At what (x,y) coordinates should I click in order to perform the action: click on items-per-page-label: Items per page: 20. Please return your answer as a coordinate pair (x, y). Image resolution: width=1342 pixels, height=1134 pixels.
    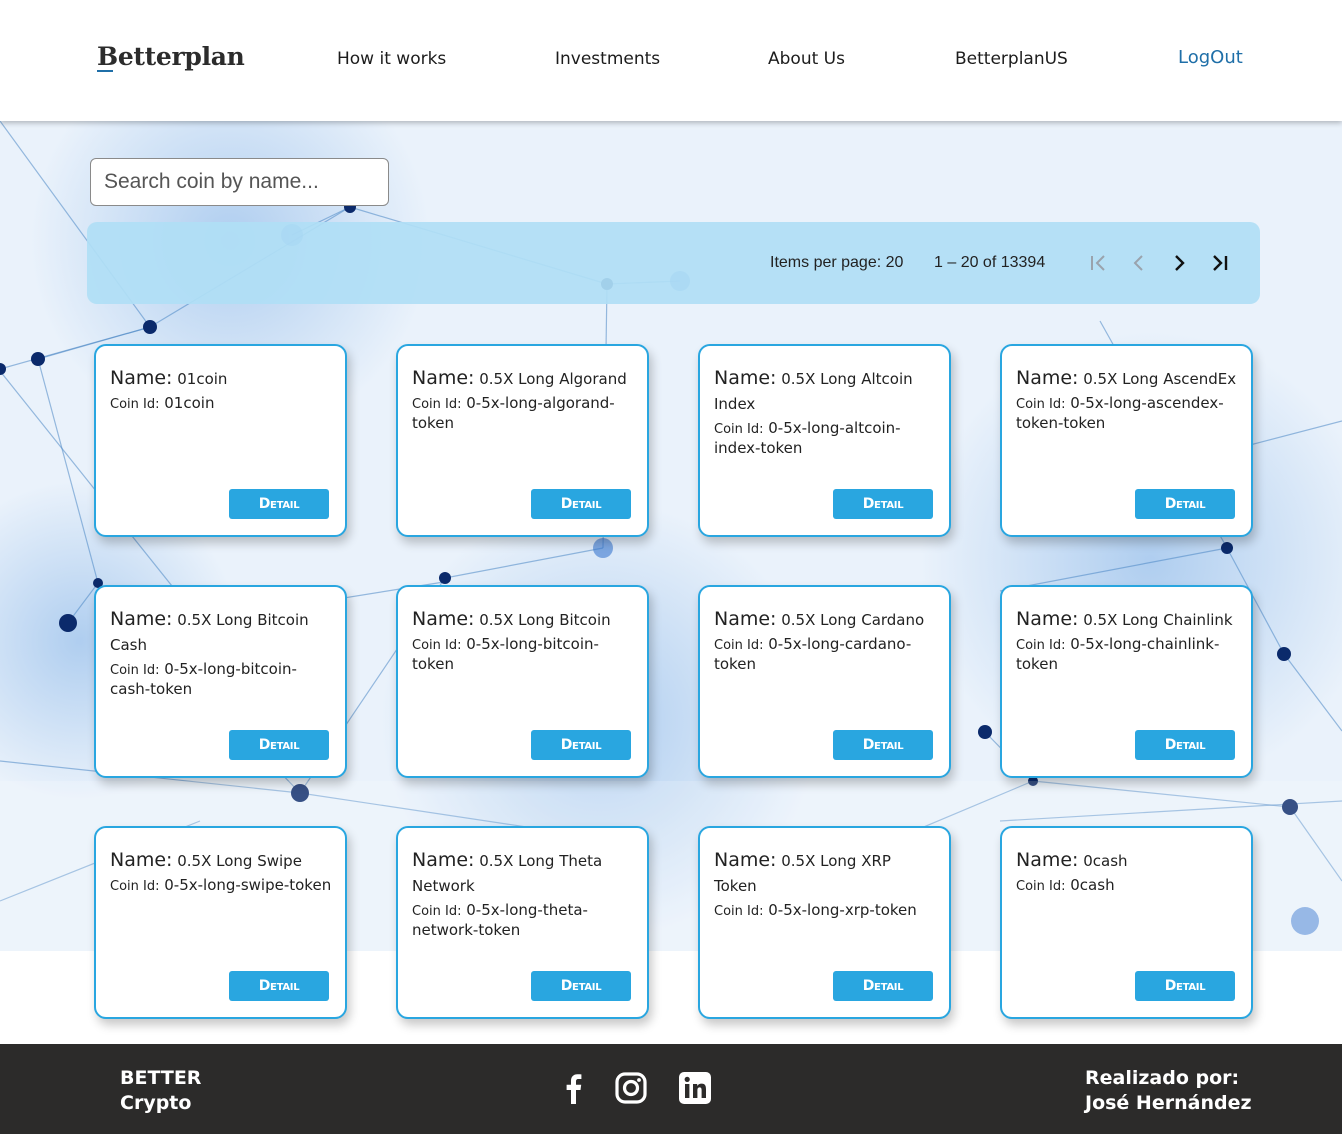
    Looking at the image, I should click on (836, 263).